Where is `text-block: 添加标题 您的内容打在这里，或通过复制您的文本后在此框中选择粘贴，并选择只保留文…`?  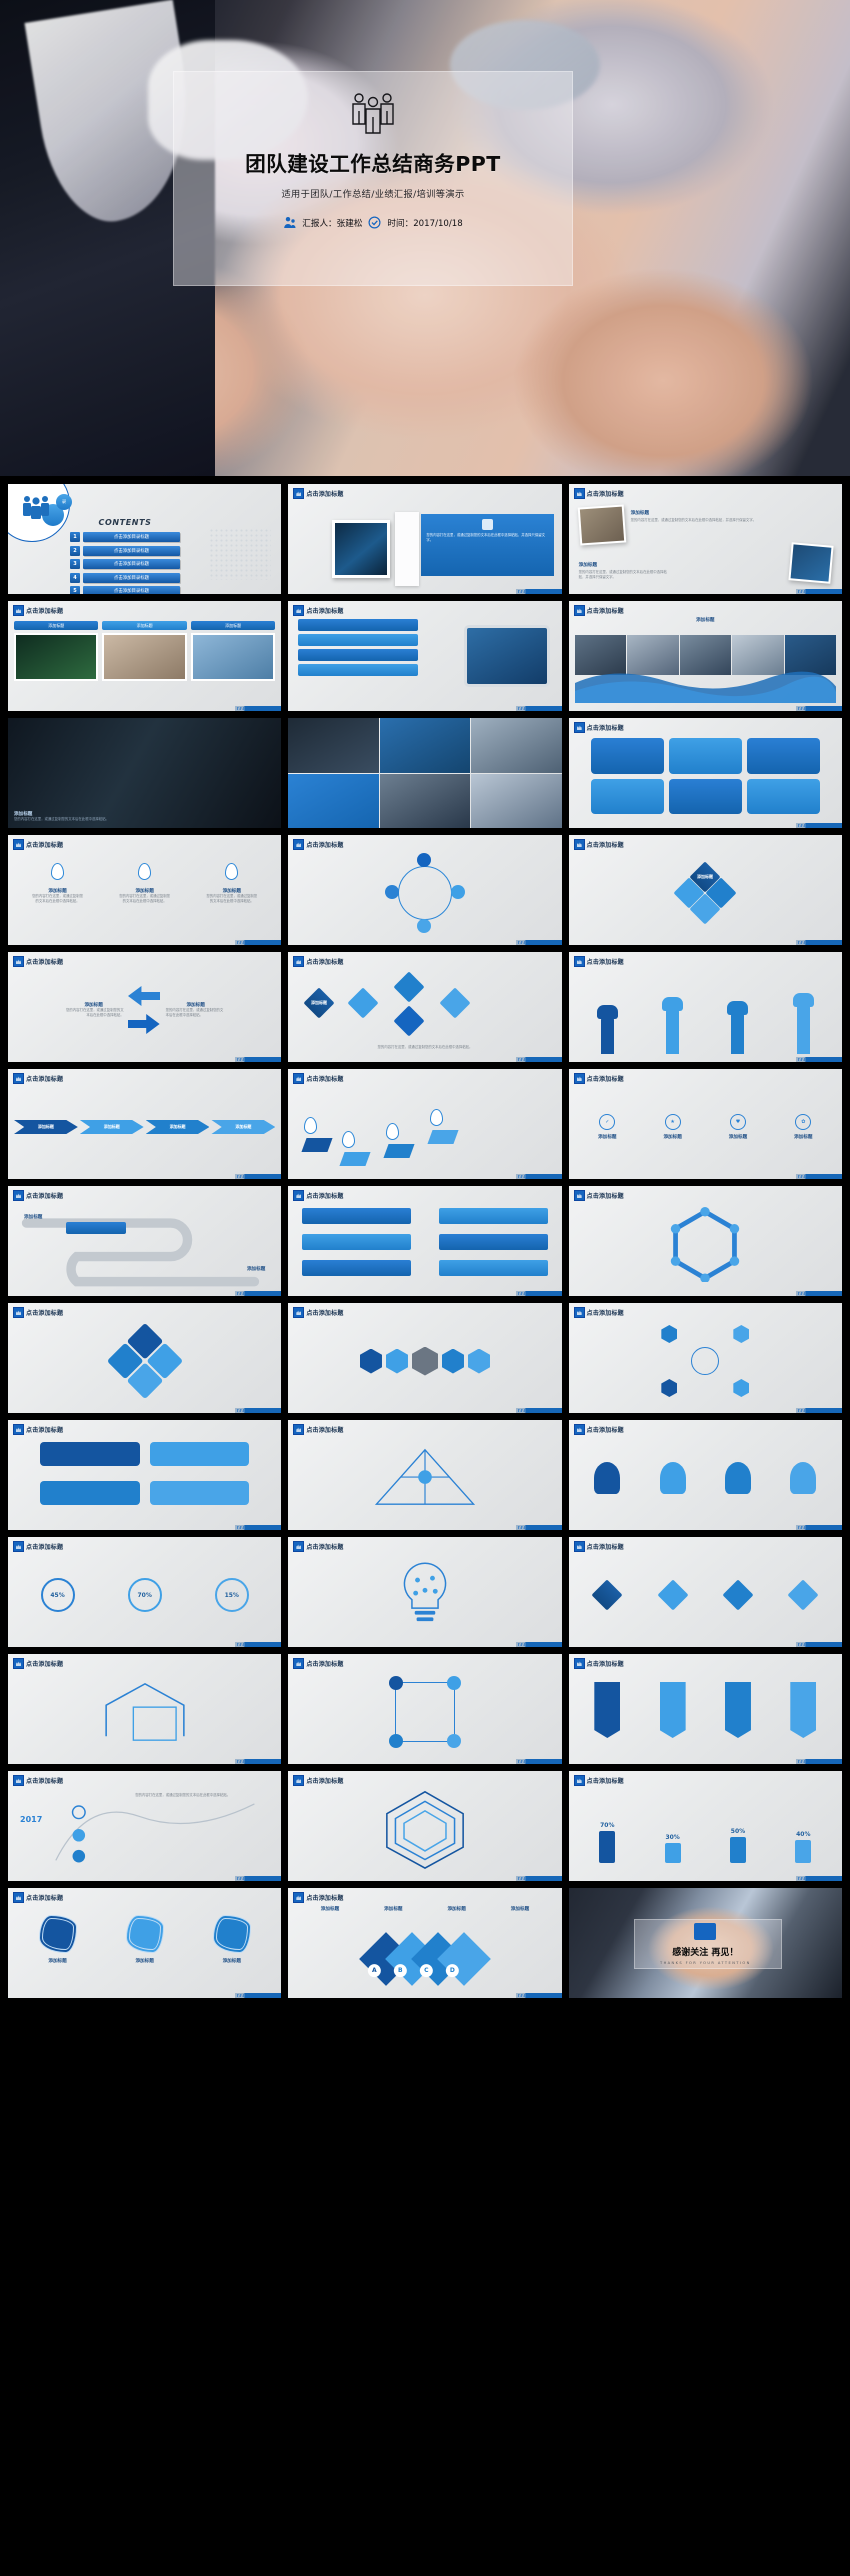 text-block: 添加标题 您的内容打在这里，或通过复制您的文本后在此框中选择粘贴，并选择只保留文… is located at coordinates (625, 571).